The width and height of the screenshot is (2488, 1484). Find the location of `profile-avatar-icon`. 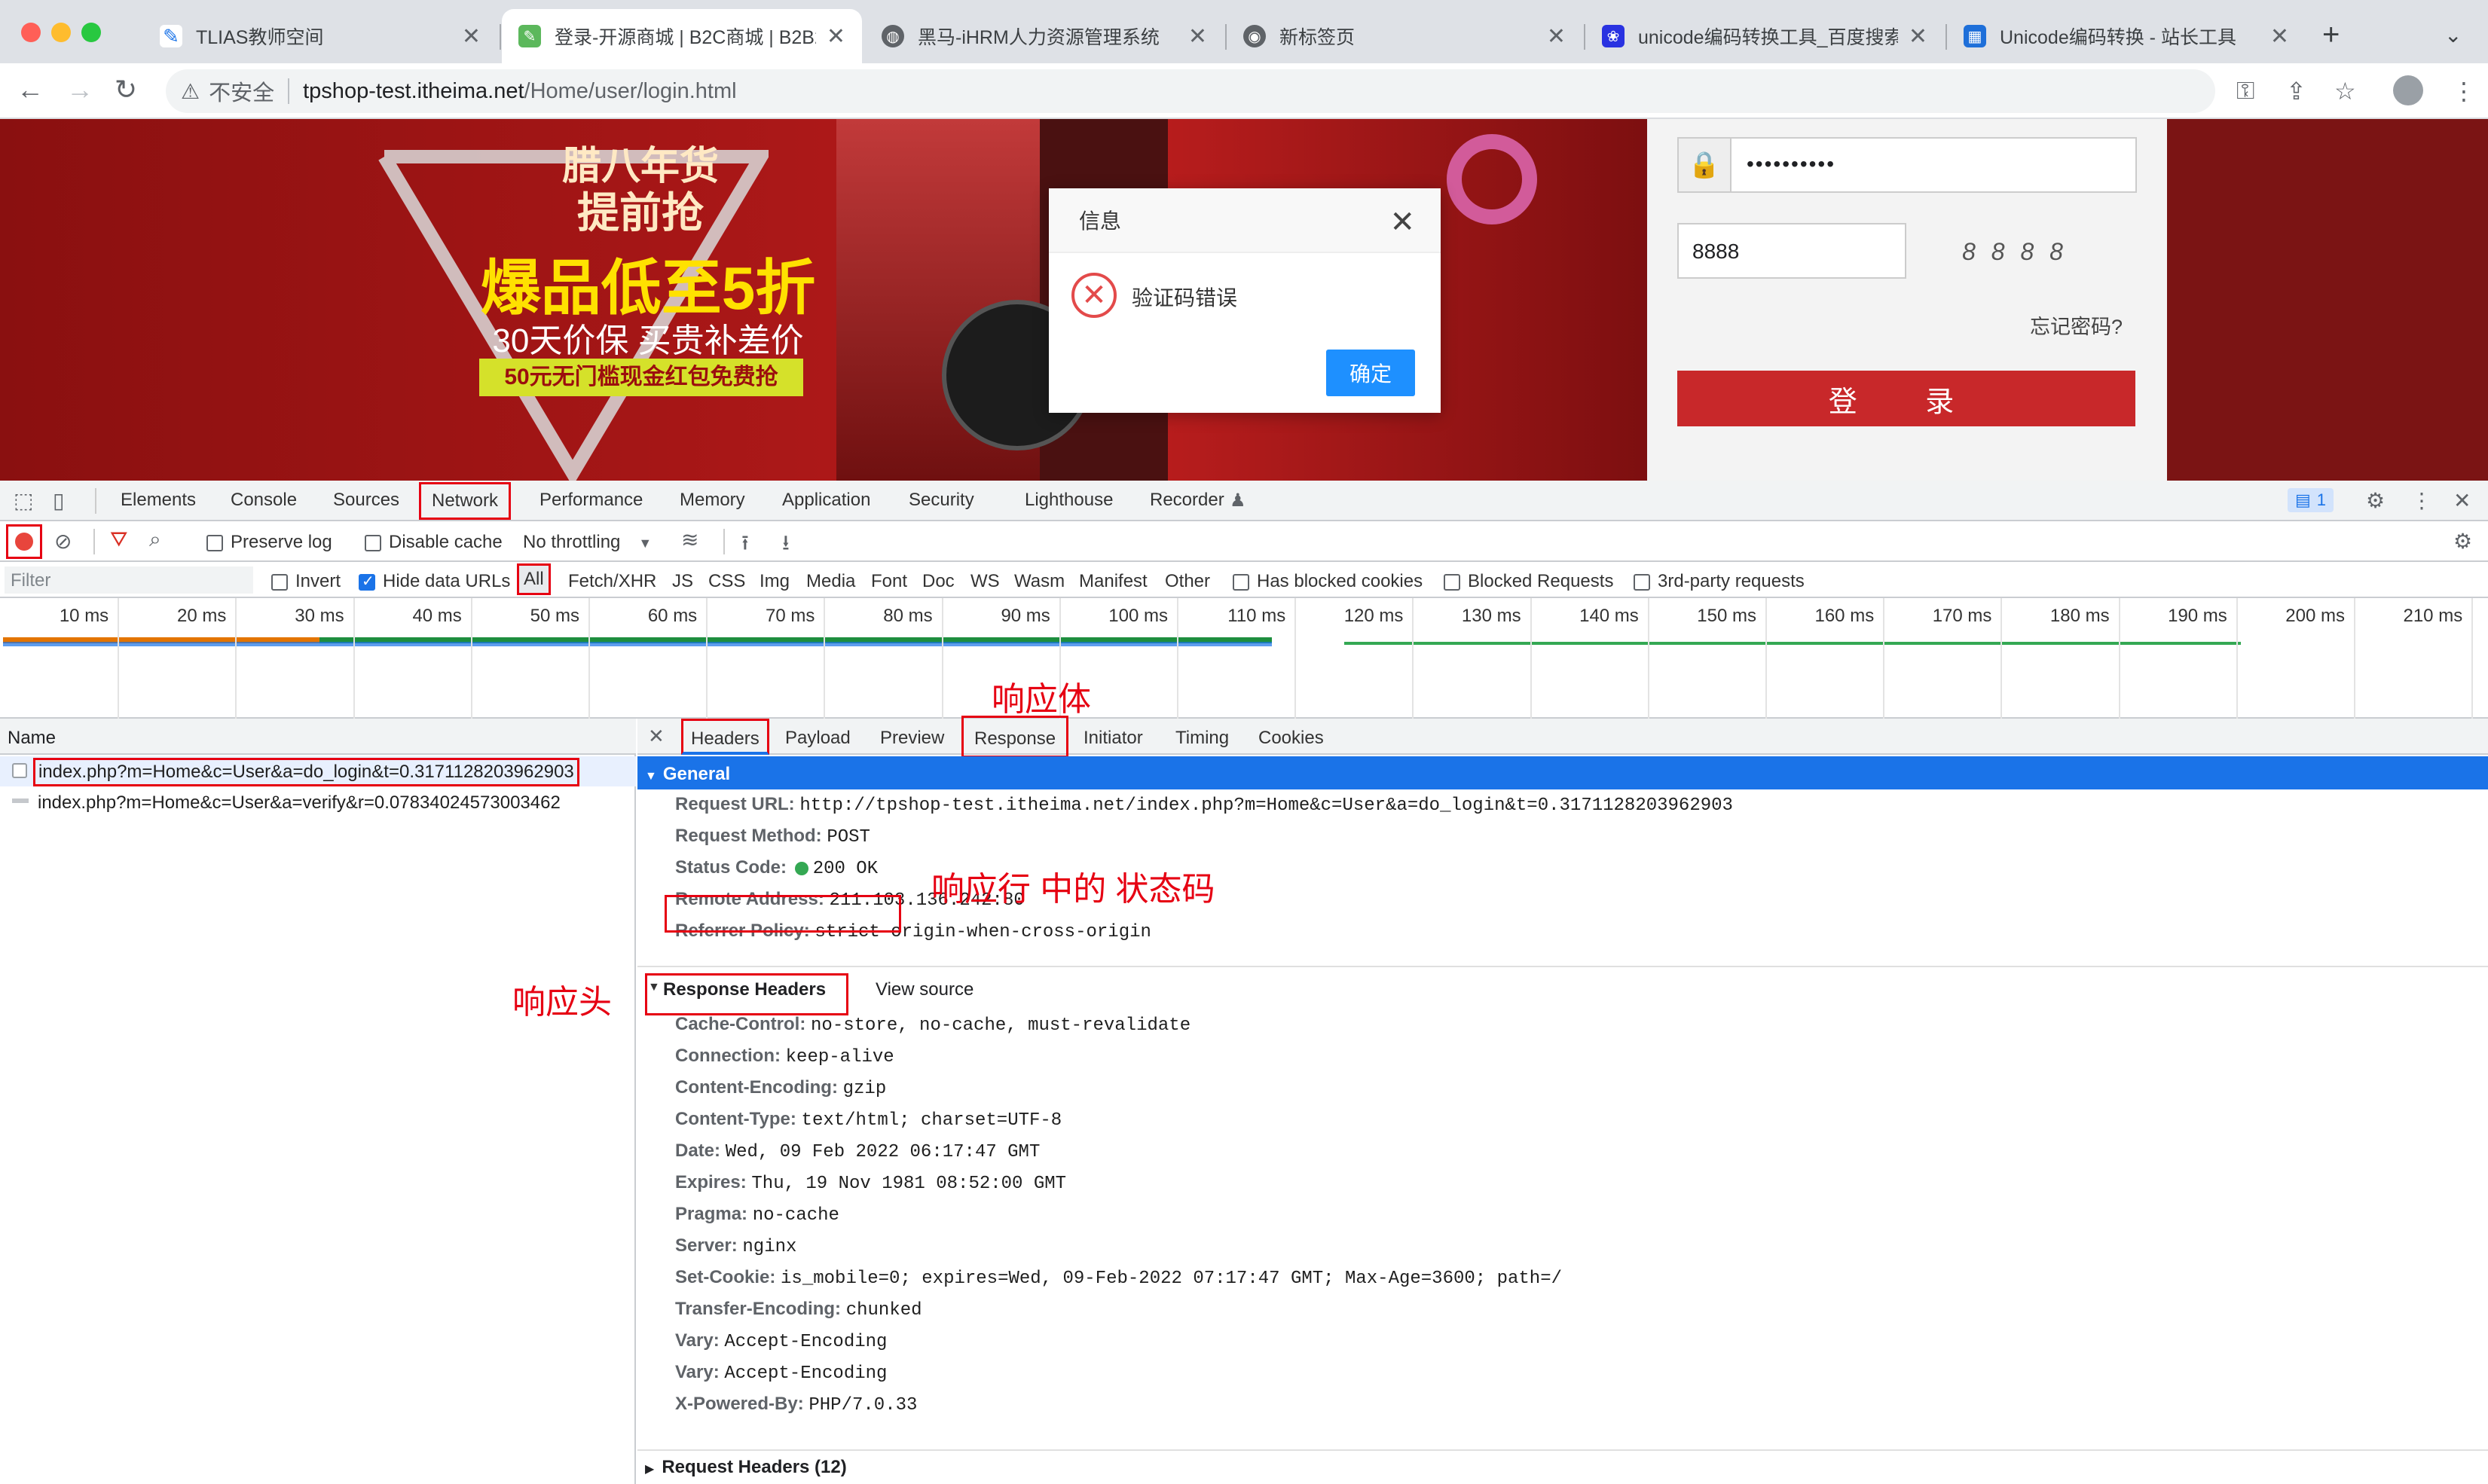

profile-avatar-icon is located at coordinates (2408, 90).